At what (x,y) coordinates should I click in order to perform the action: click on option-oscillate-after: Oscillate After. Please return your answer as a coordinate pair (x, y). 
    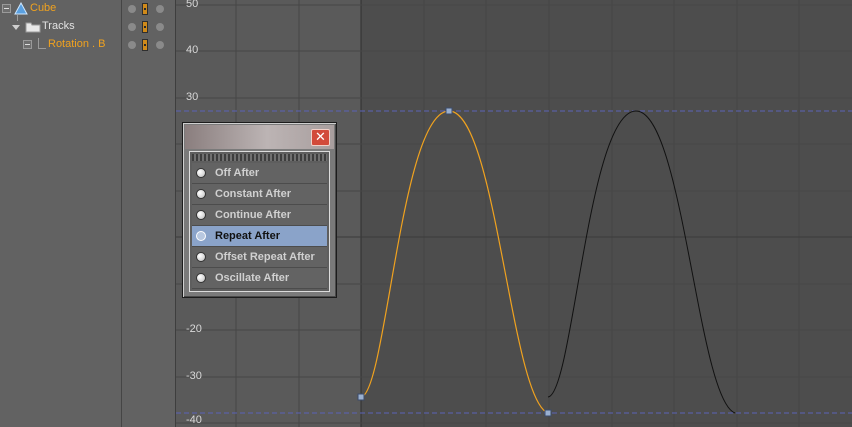
    Looking at the image, I should click on (259, 278).